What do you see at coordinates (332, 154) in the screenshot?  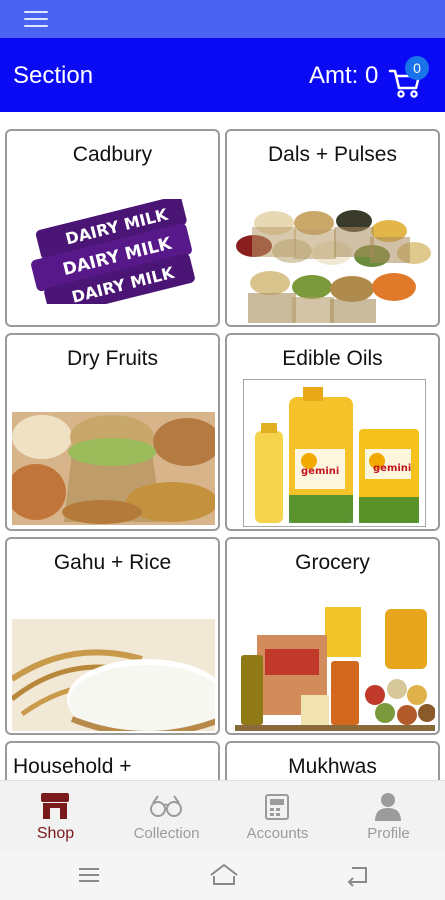 I see `category-label: Dals + Pulses` at bounding box center [332, 154].